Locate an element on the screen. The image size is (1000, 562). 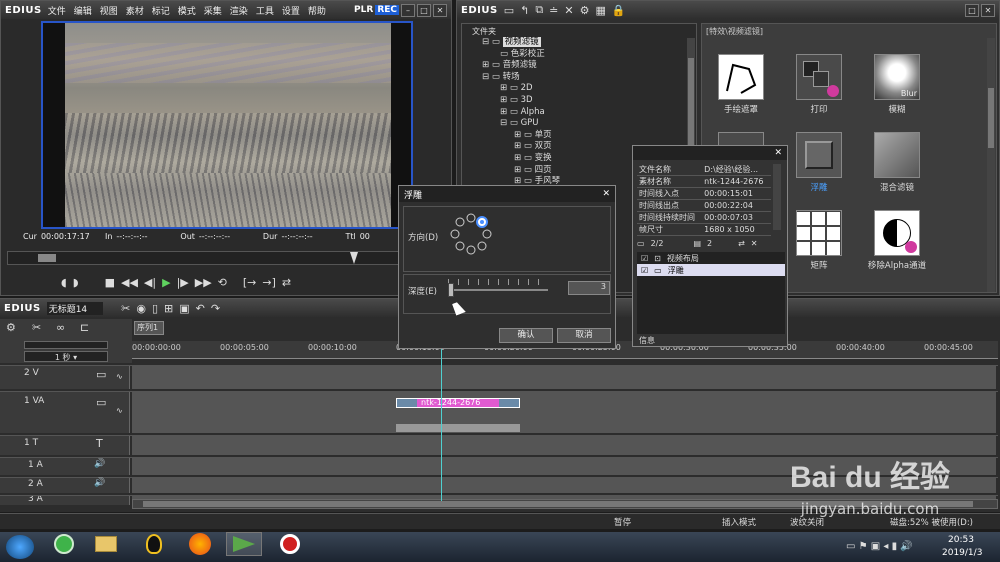
step-forward-icon: |▶ is located at coordinates (183, 282).